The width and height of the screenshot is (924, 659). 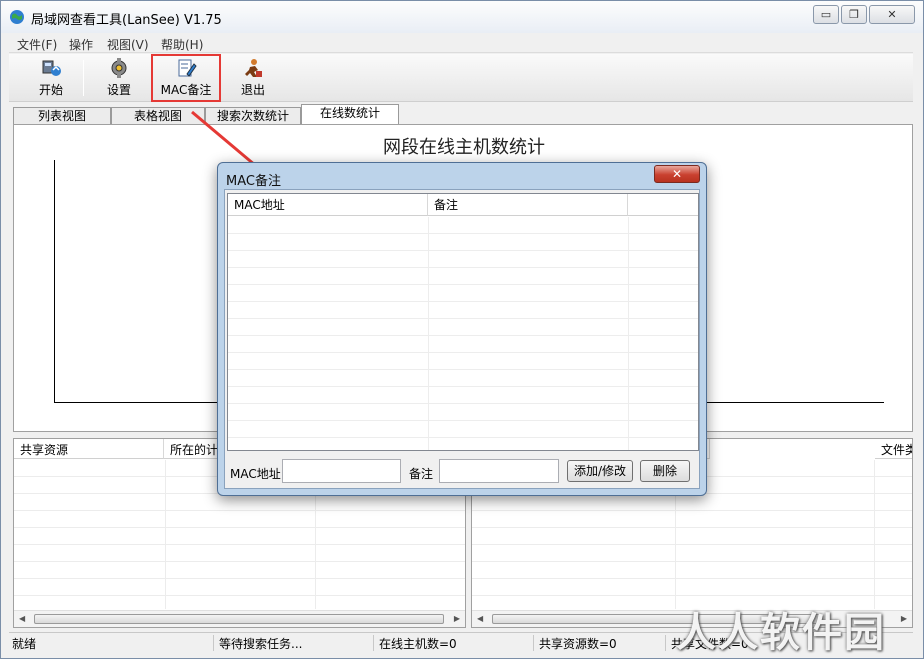 What do you see at coordinates (37, 44) in the screenshot?
I see `menu-file: 文件(F)` at bounding box center [37, 44].